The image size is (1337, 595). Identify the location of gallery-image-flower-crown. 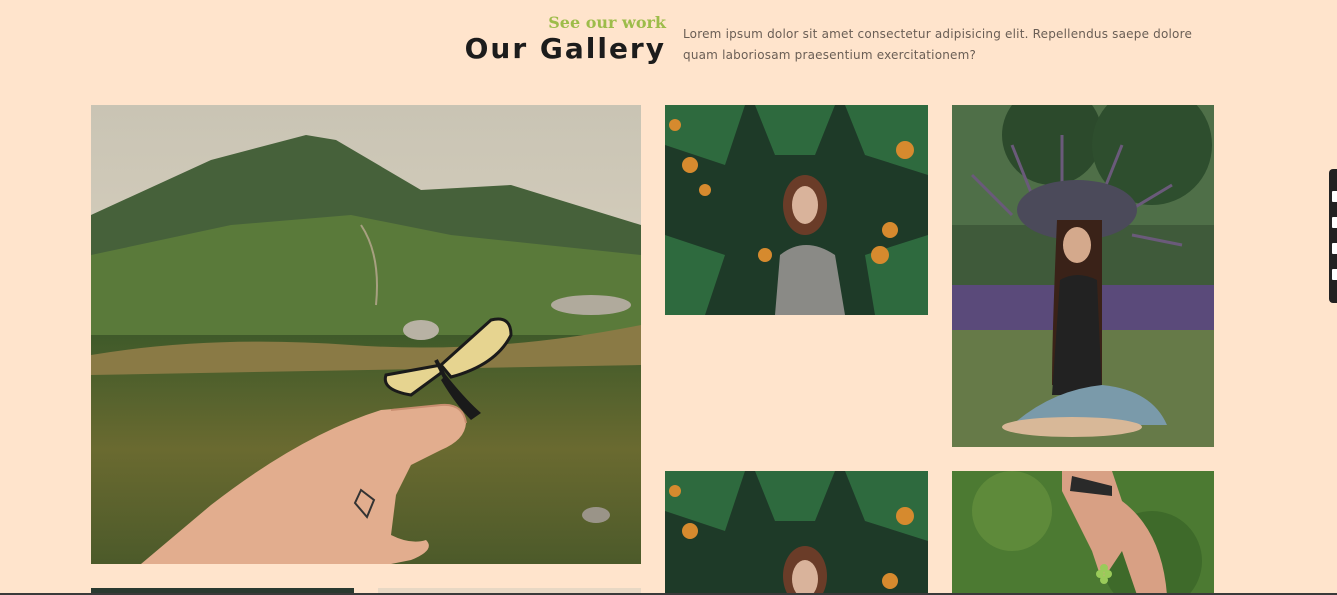
(1083, 276).